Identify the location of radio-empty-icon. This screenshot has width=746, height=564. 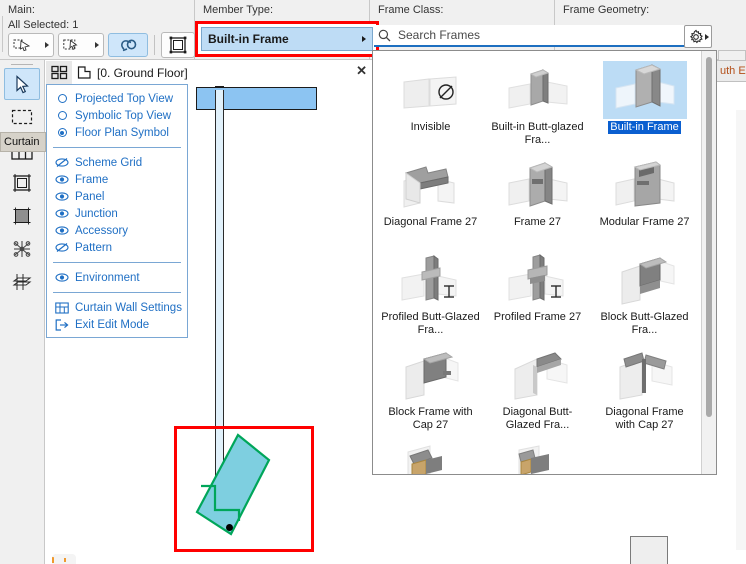
(62, 99).